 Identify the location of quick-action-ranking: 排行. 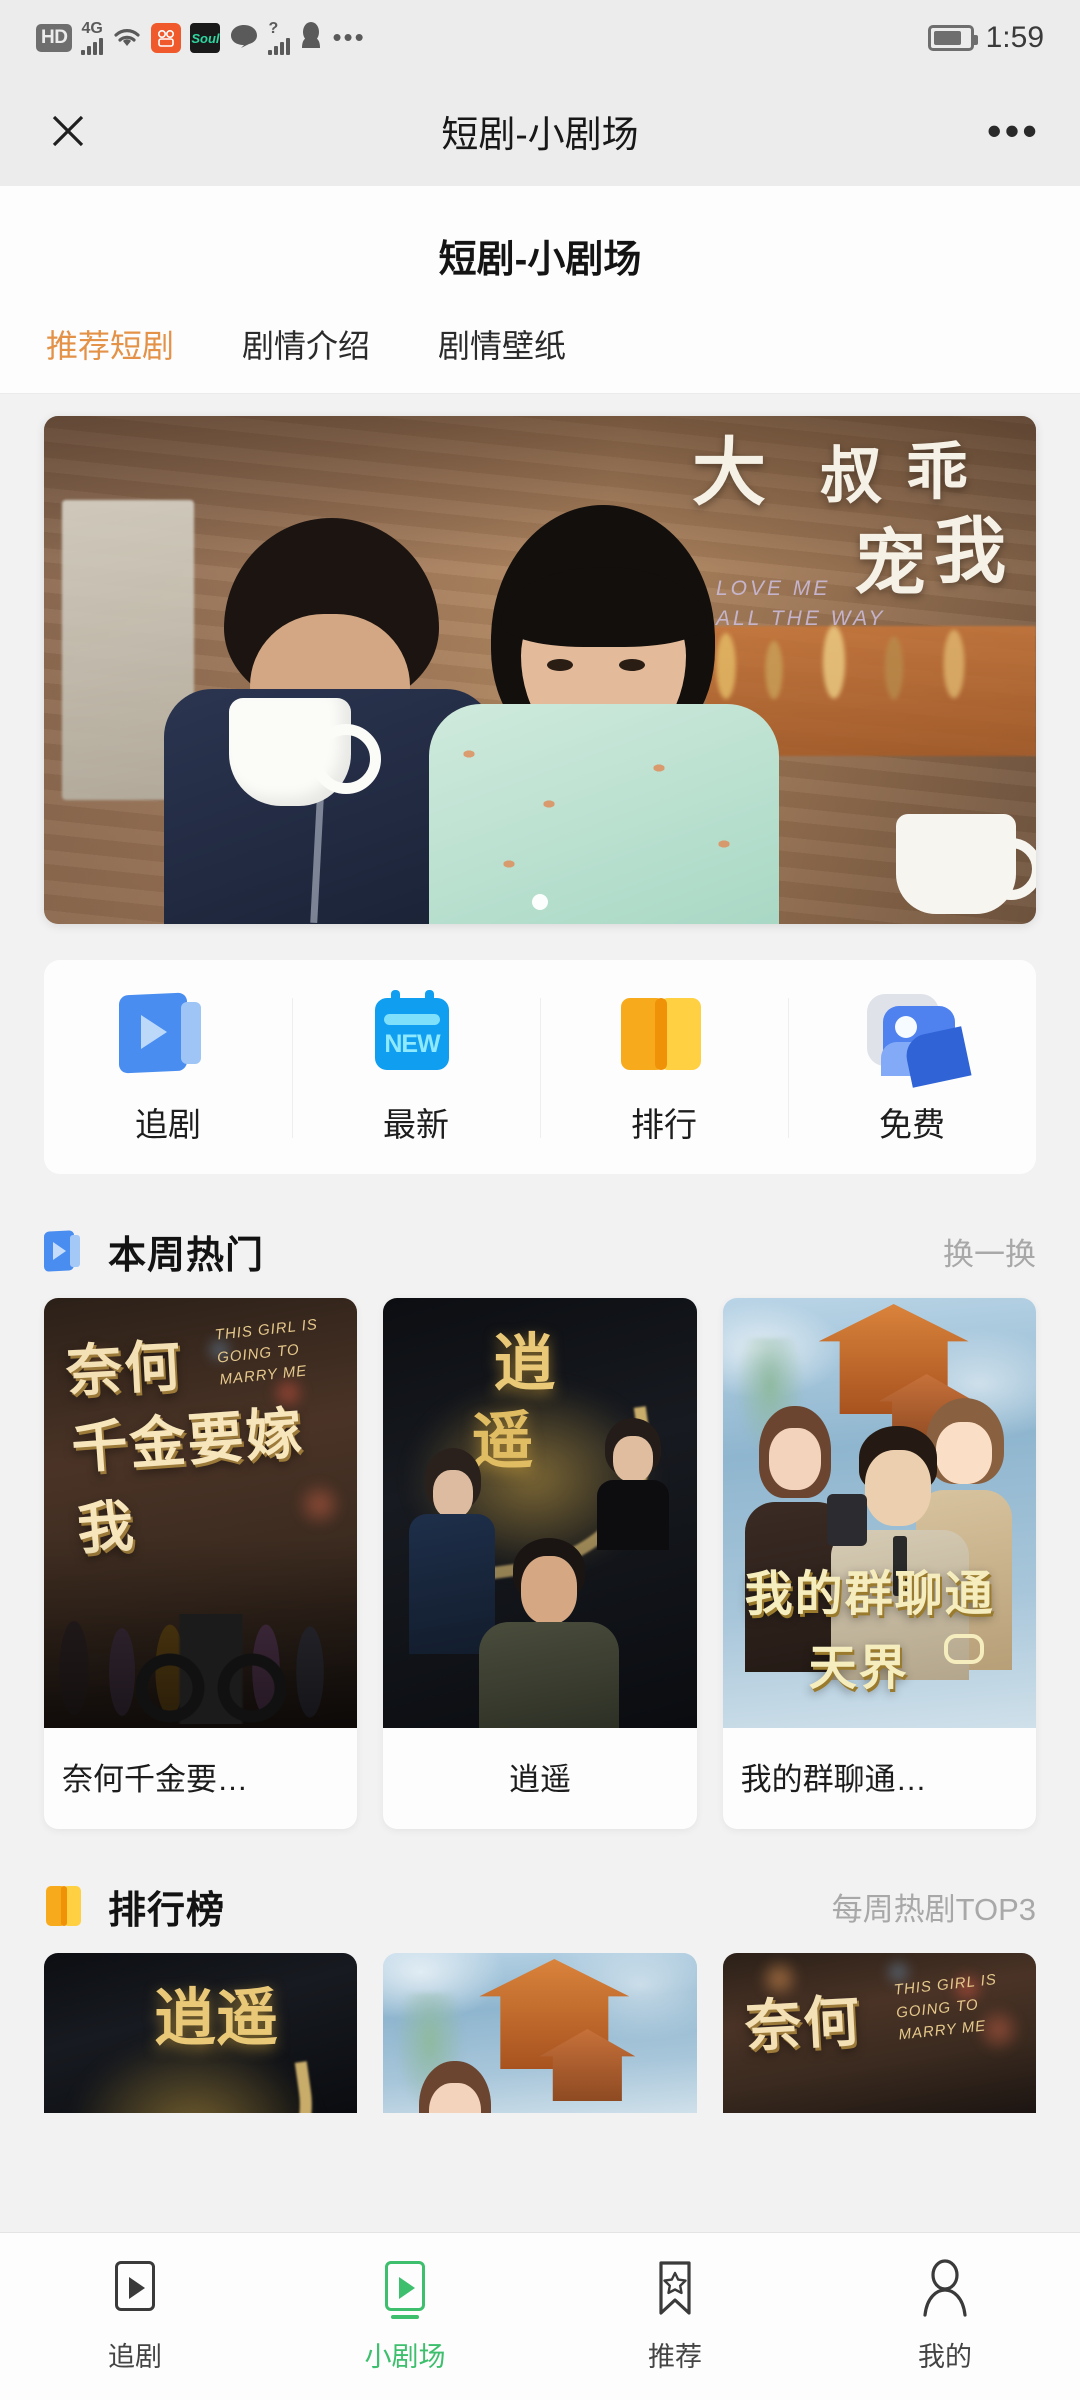
(664, 1068).